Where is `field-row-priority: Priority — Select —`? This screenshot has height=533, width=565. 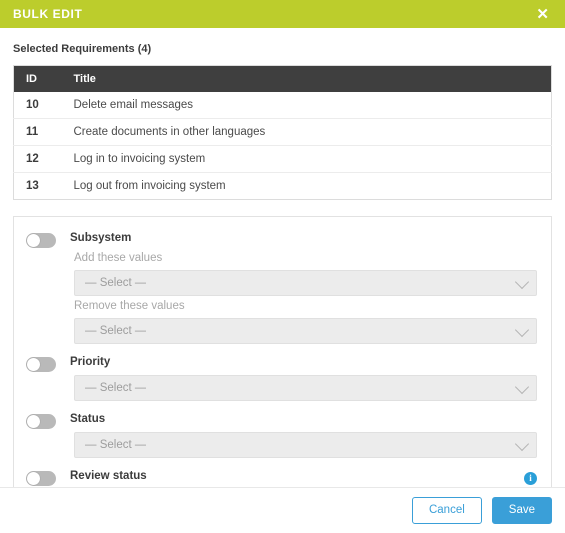 field-row-priority: Priority — Select — is located at coordinates (282, 377).